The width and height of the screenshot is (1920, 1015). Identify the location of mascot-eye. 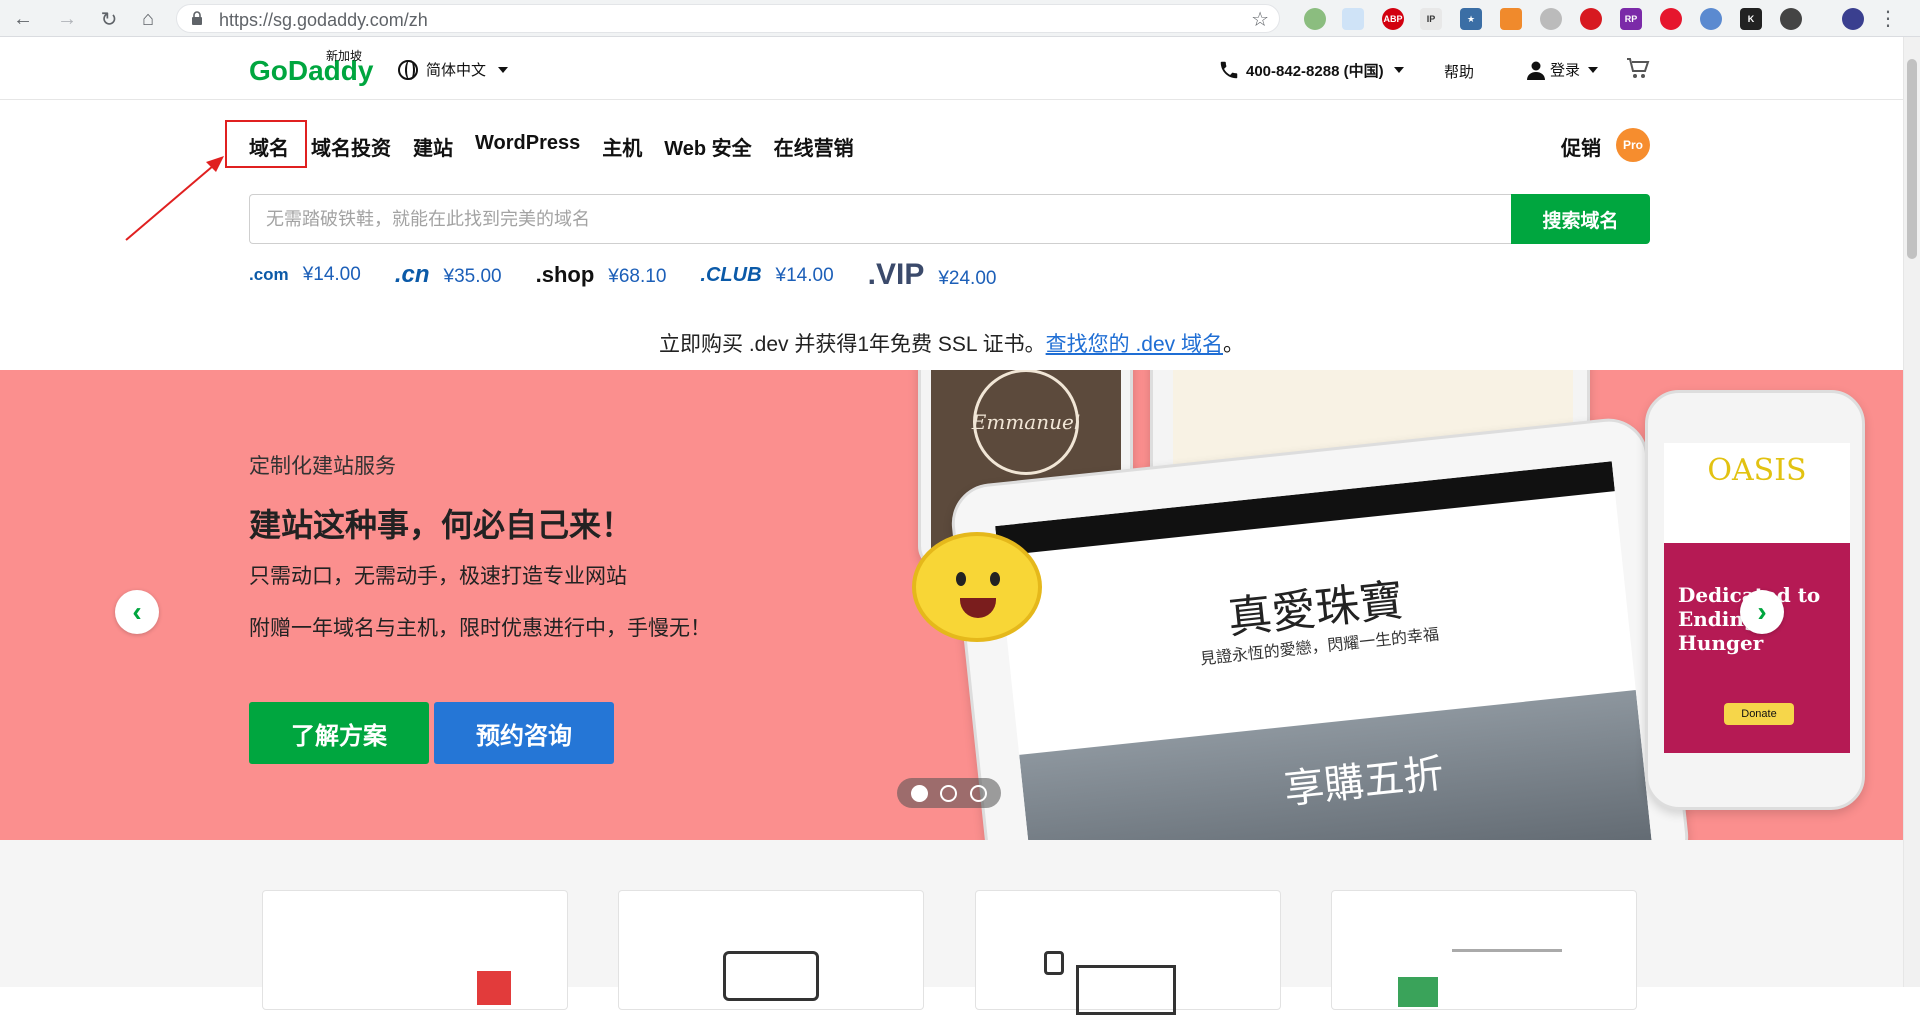
(961, 579).